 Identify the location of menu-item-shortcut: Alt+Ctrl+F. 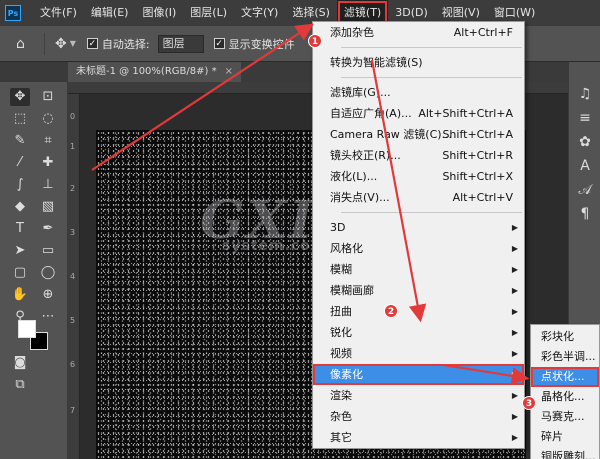
(483, 32).